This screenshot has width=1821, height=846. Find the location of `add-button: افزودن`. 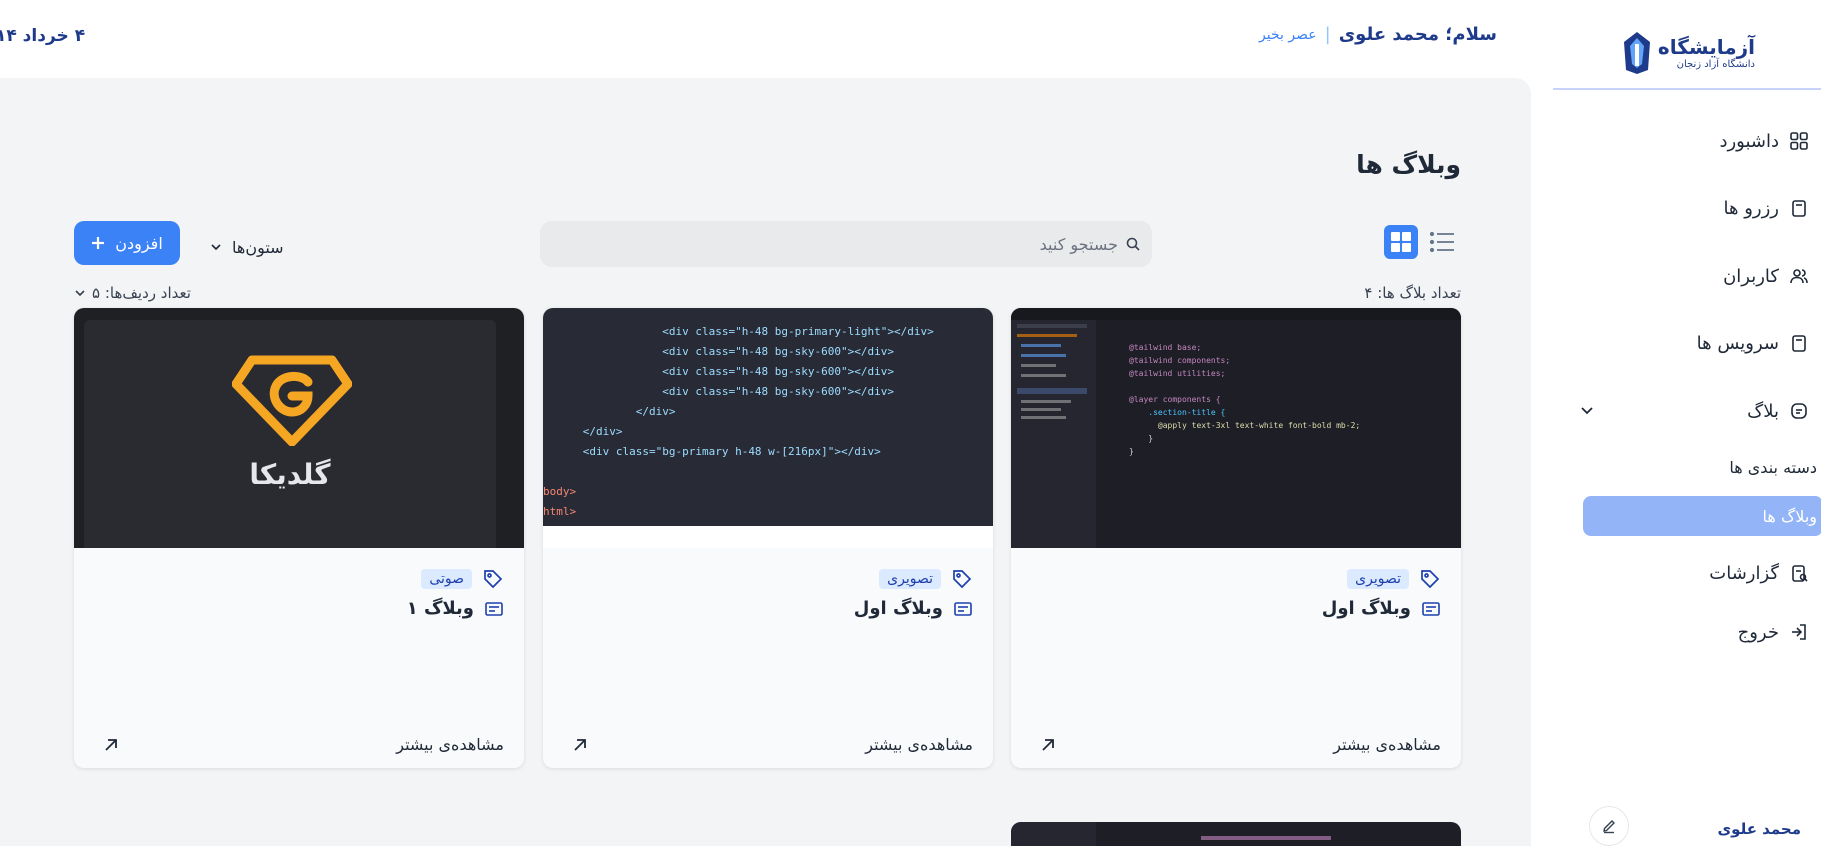

add-button: افزودن is located at coordinates (127, 243).